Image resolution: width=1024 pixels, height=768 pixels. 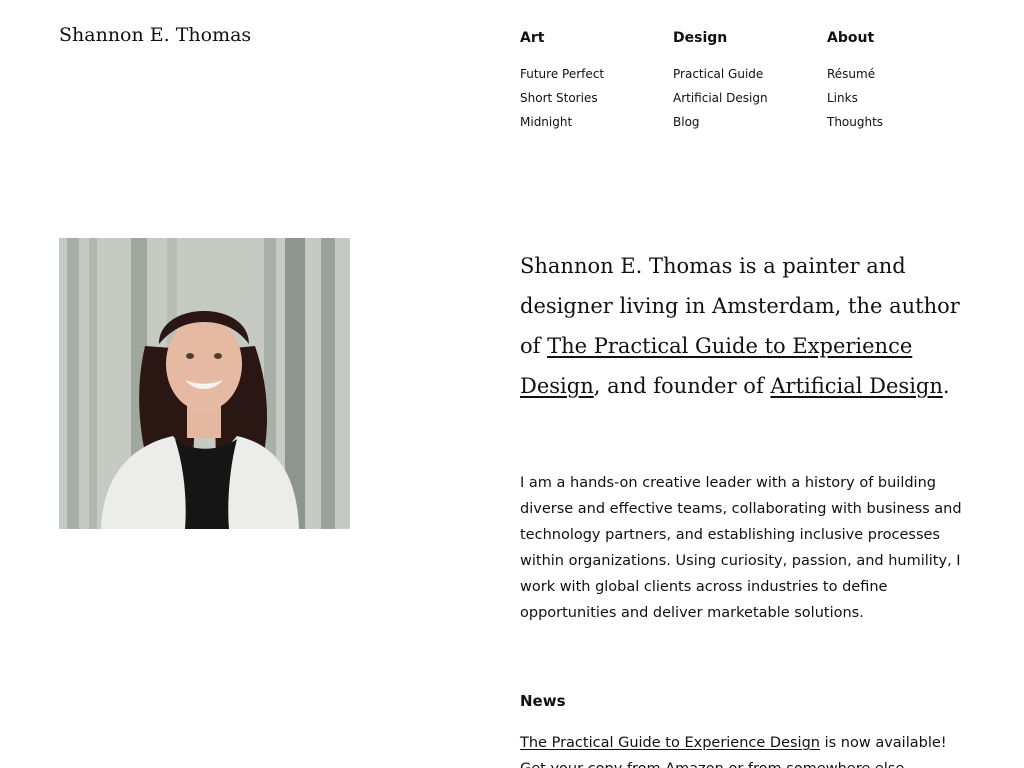 I want to click on portrait-illustration, so click(x=204, y=383).